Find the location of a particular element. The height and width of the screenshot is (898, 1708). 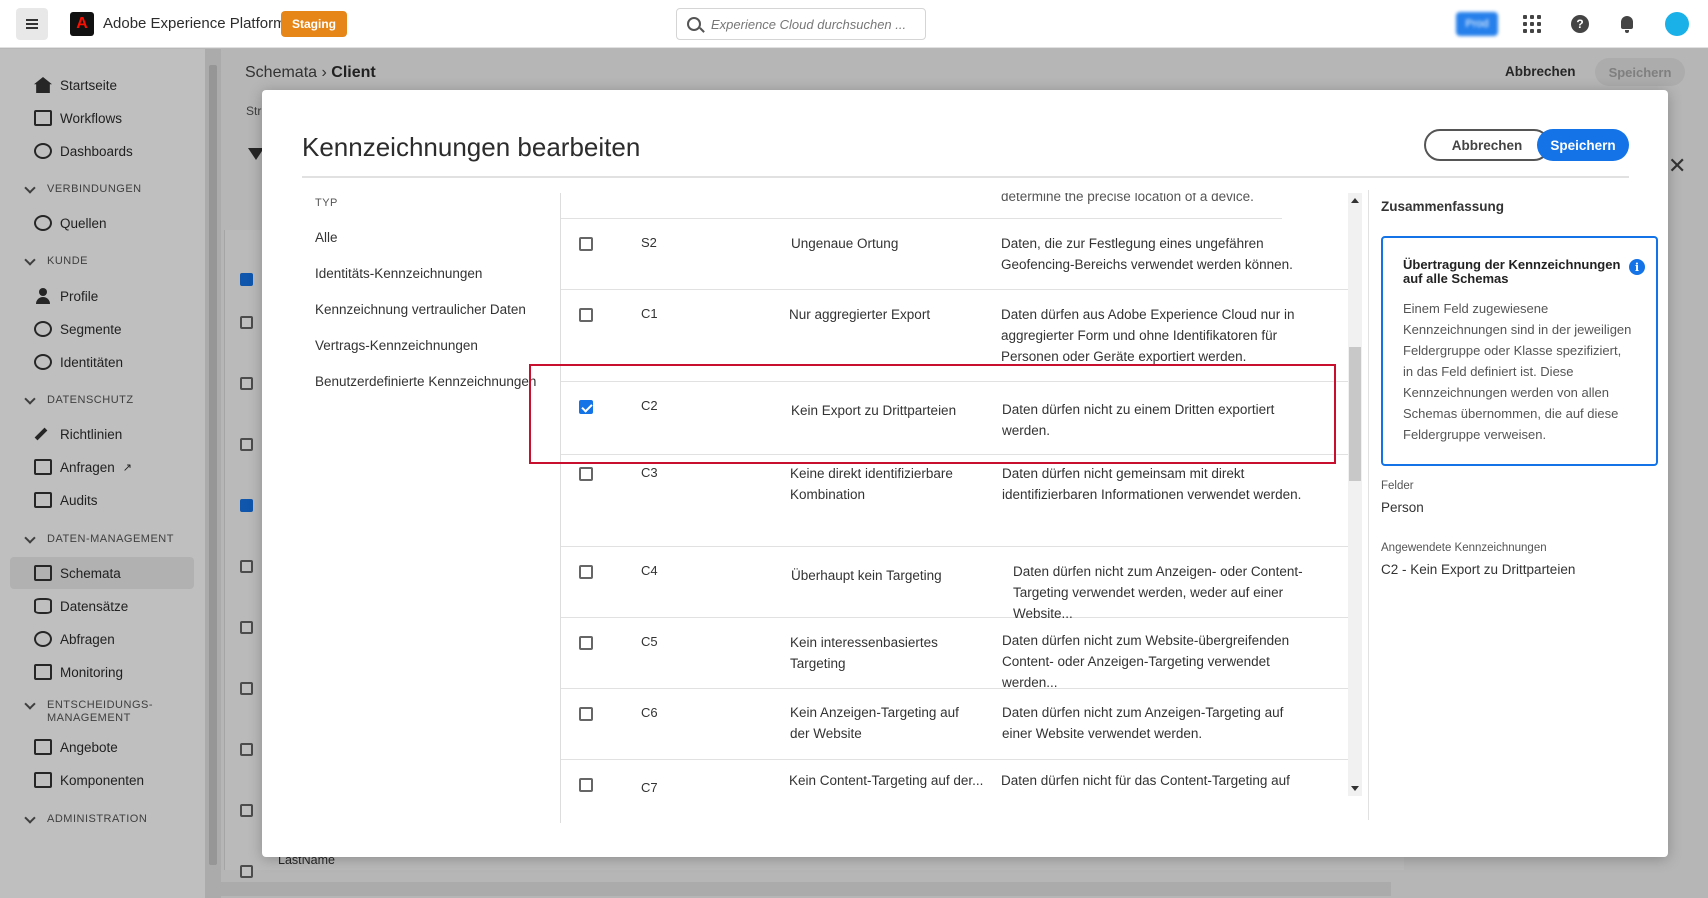

fields-label: Felder is located at coordinates (1397, 486).